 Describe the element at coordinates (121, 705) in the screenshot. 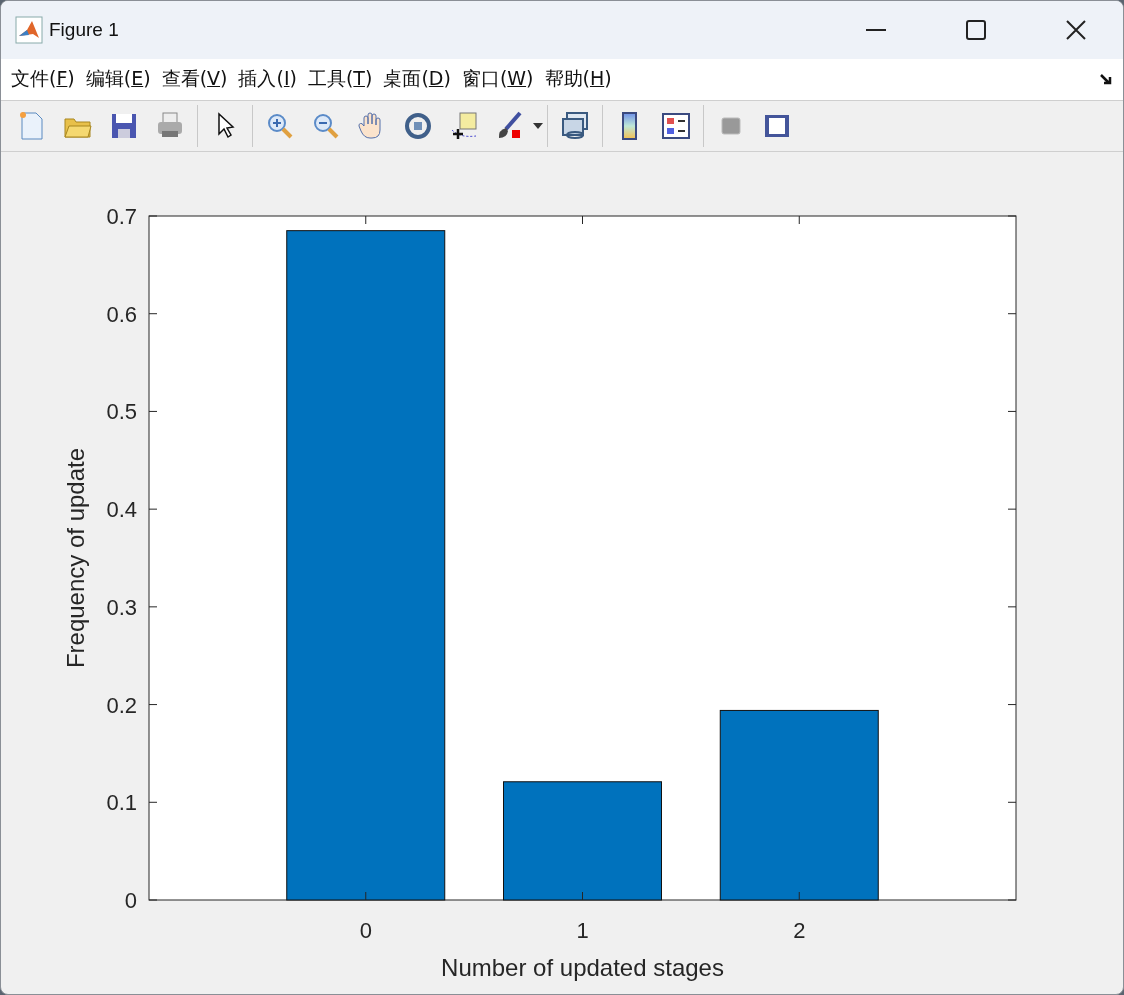

I see `y-tick-label: 0.2` at that location.